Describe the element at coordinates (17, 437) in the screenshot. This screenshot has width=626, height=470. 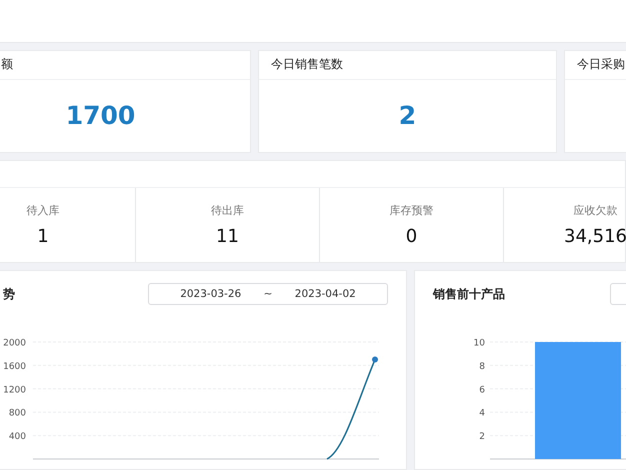
I see `axis-tick-label: 400` at that location.